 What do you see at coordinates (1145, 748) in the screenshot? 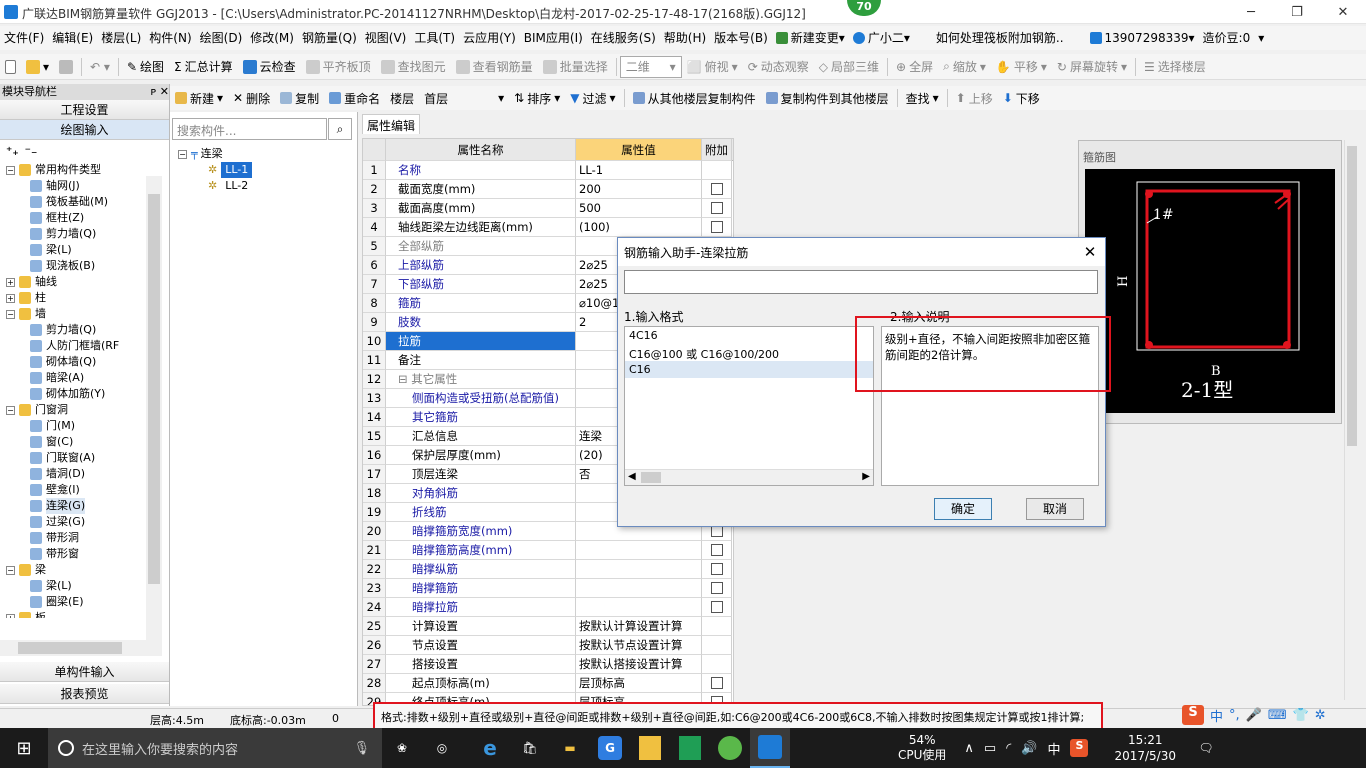
I see `clock: 15:21 2017/5/30` at bounding box center [1145, 748].